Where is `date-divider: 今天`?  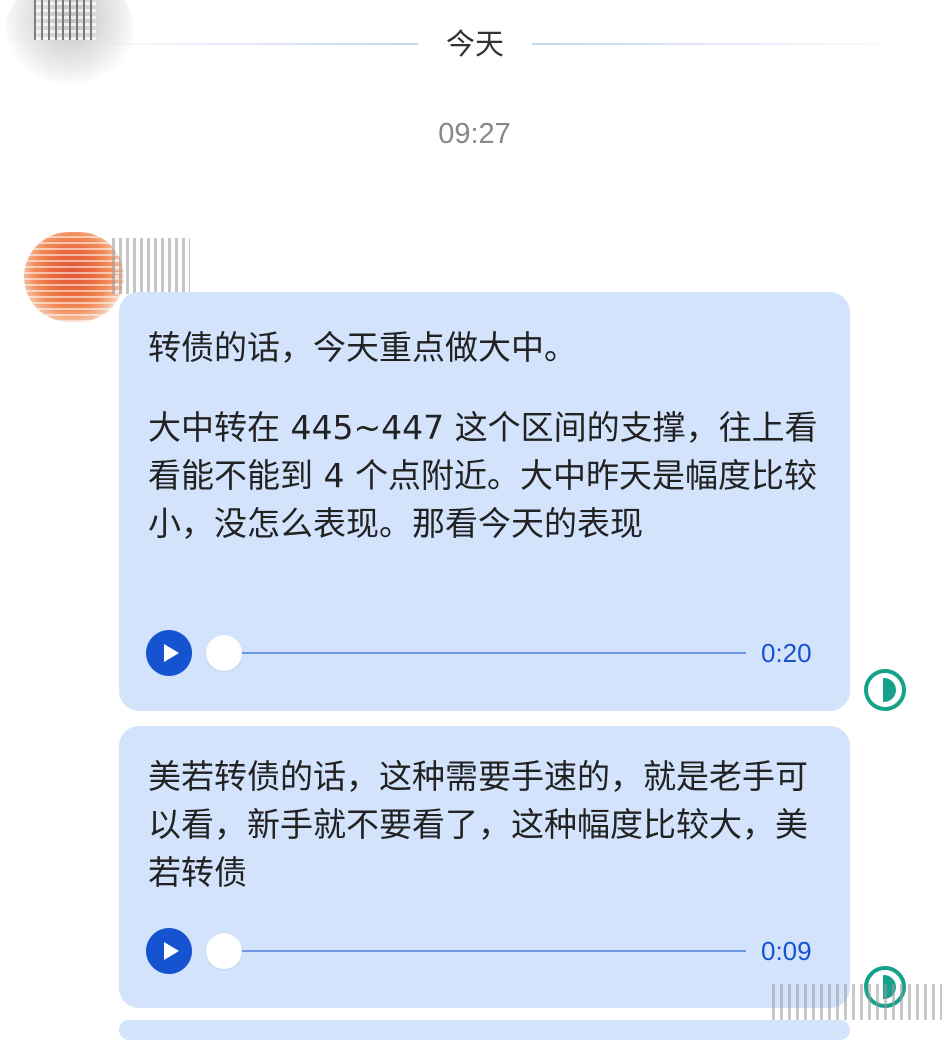 date-divider: 今天 is located at coordinates (474, 44).